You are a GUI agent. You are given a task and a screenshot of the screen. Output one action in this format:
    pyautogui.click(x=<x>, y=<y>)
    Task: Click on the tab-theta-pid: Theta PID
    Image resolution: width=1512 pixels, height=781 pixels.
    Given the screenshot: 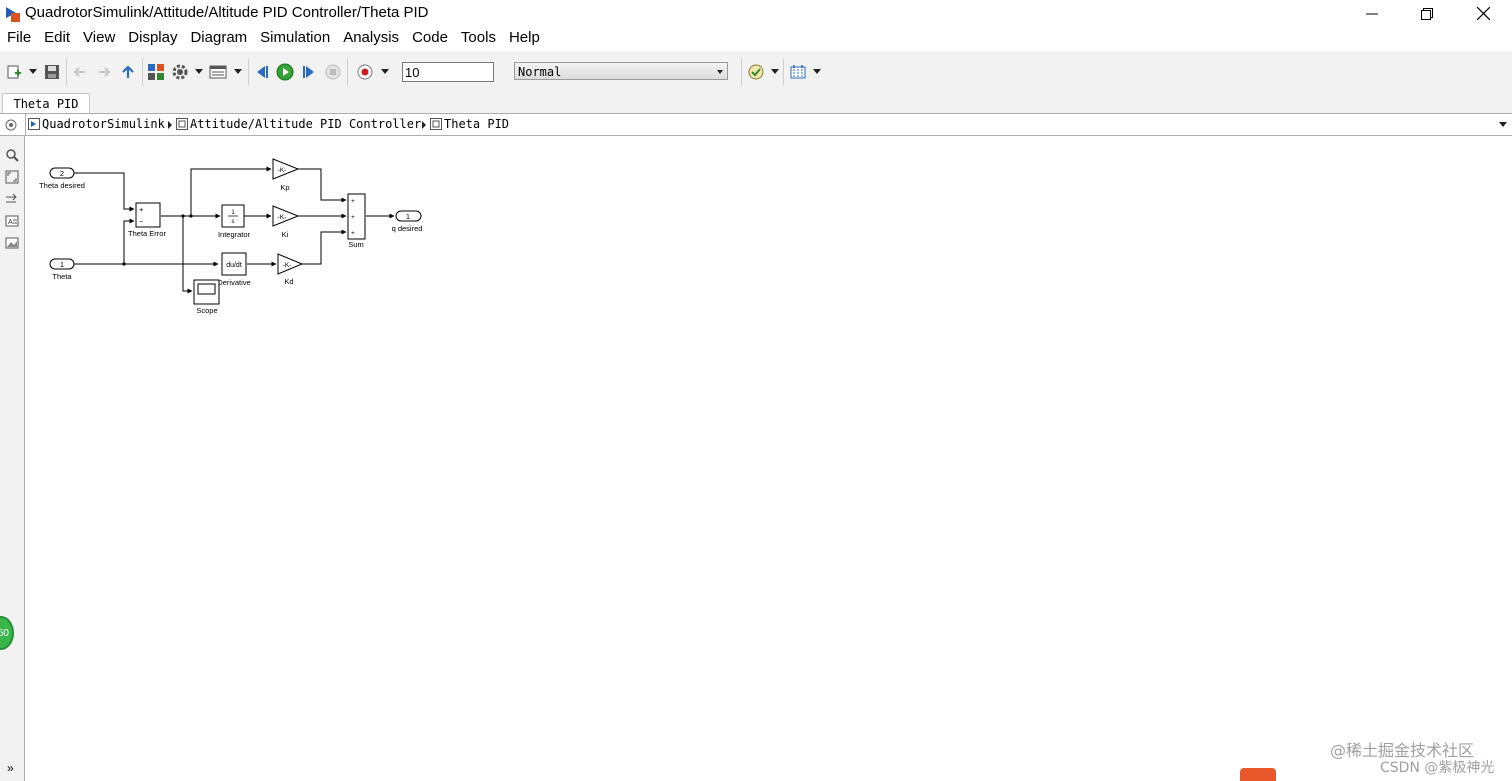 What is the action you would take?
    pyautogui.click(x=46, y=103)
    